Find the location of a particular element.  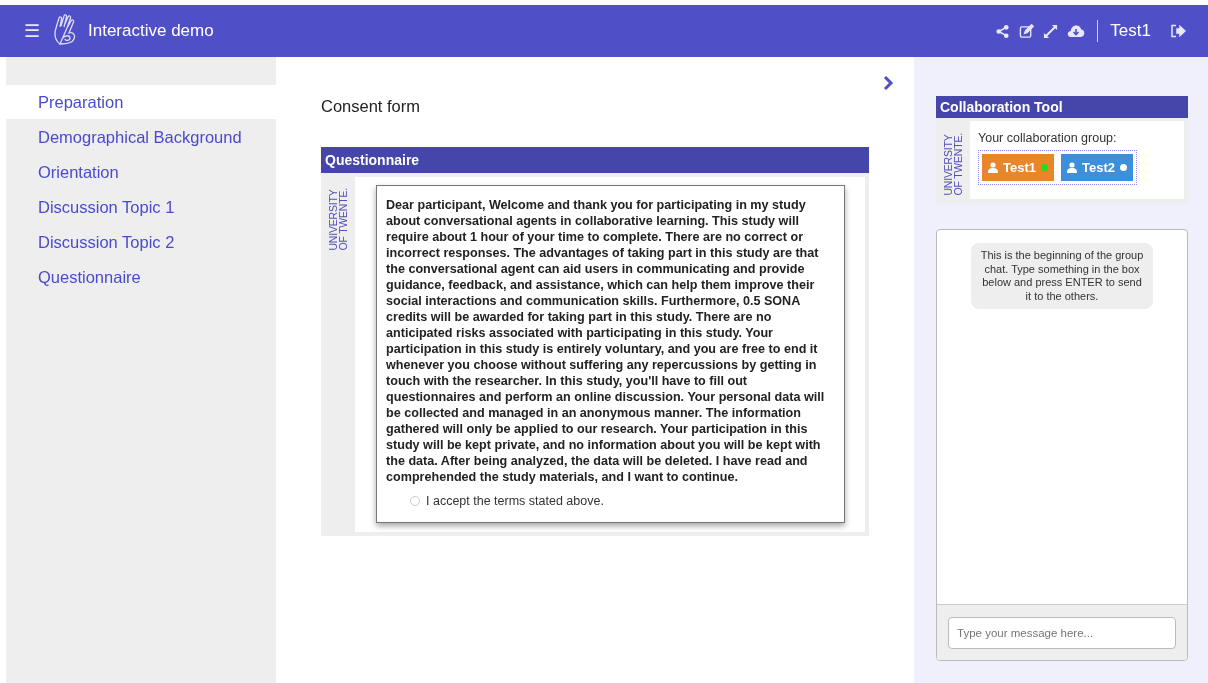

menu-icon: ☰ is located at coordinates (32, 31).